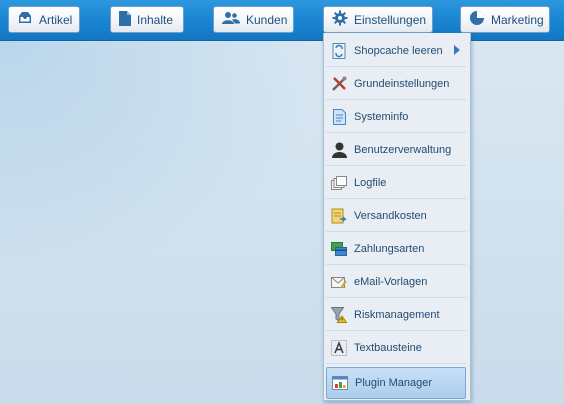  Describe the element at coordinates (339, 216) in the screenshot. I see `shipping-icon` at that location.